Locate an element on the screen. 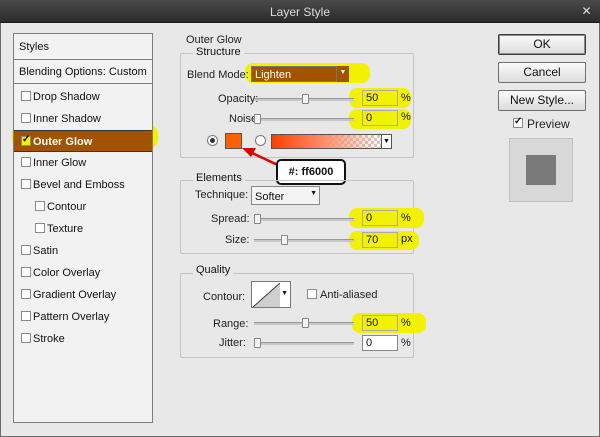  spread-label: Spread: is located at coordinates (230, 219).